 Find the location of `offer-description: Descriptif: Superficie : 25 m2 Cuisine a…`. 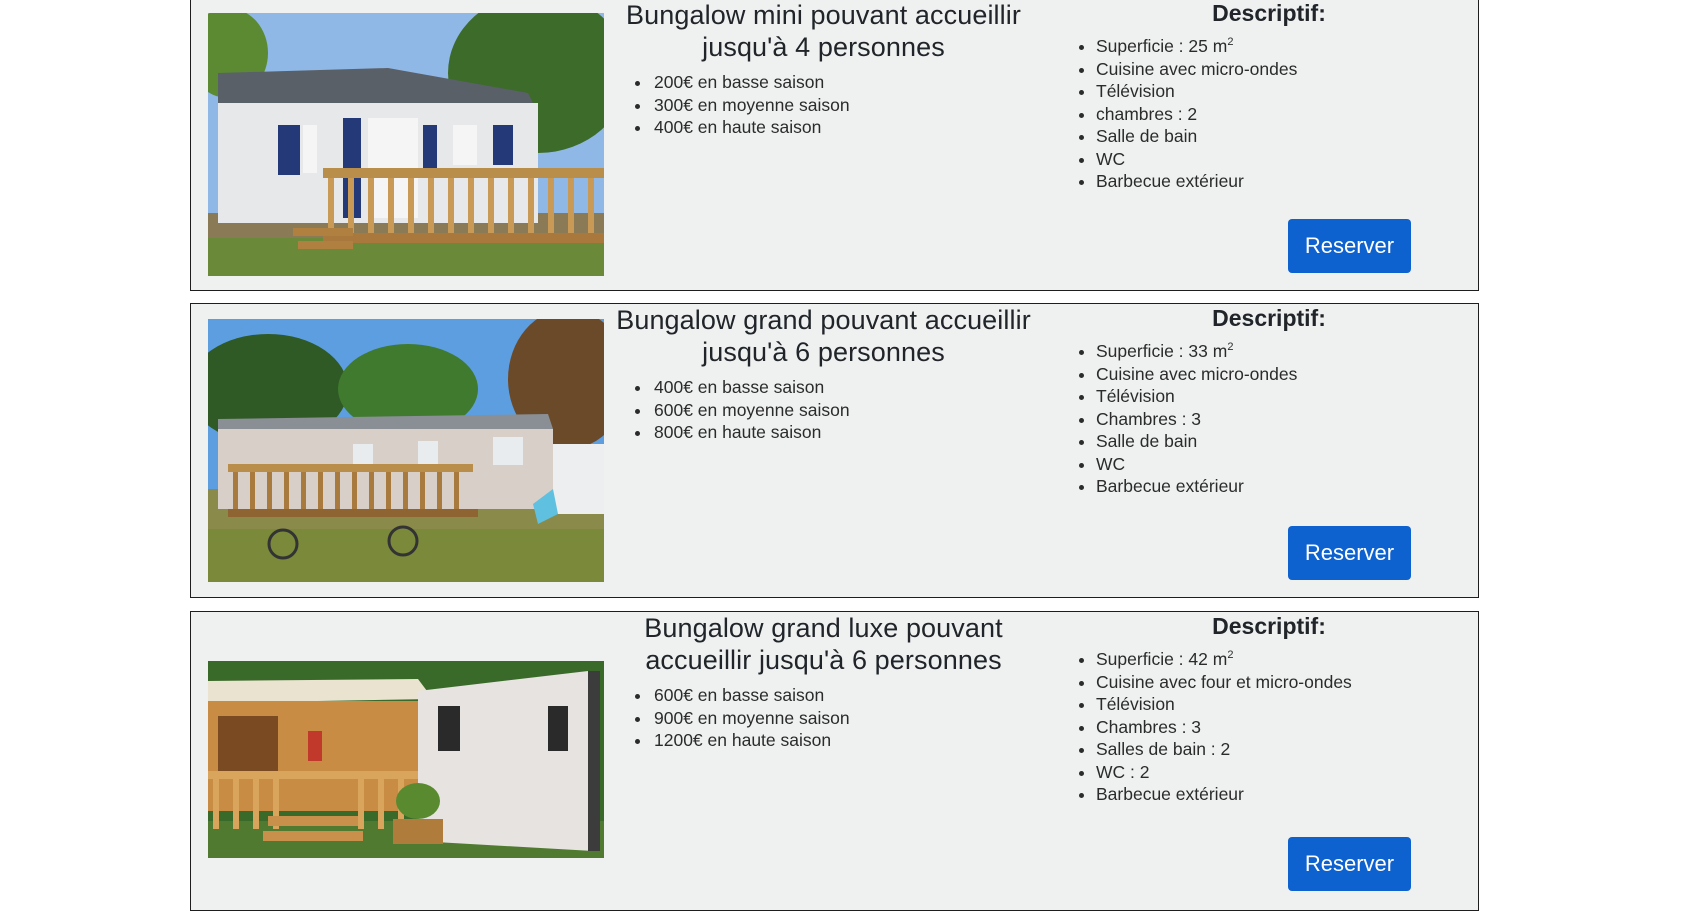

offer-description: Descriptif: Superficie : 25 m2 Cuisine a… is located at coordinates (1269, 136).